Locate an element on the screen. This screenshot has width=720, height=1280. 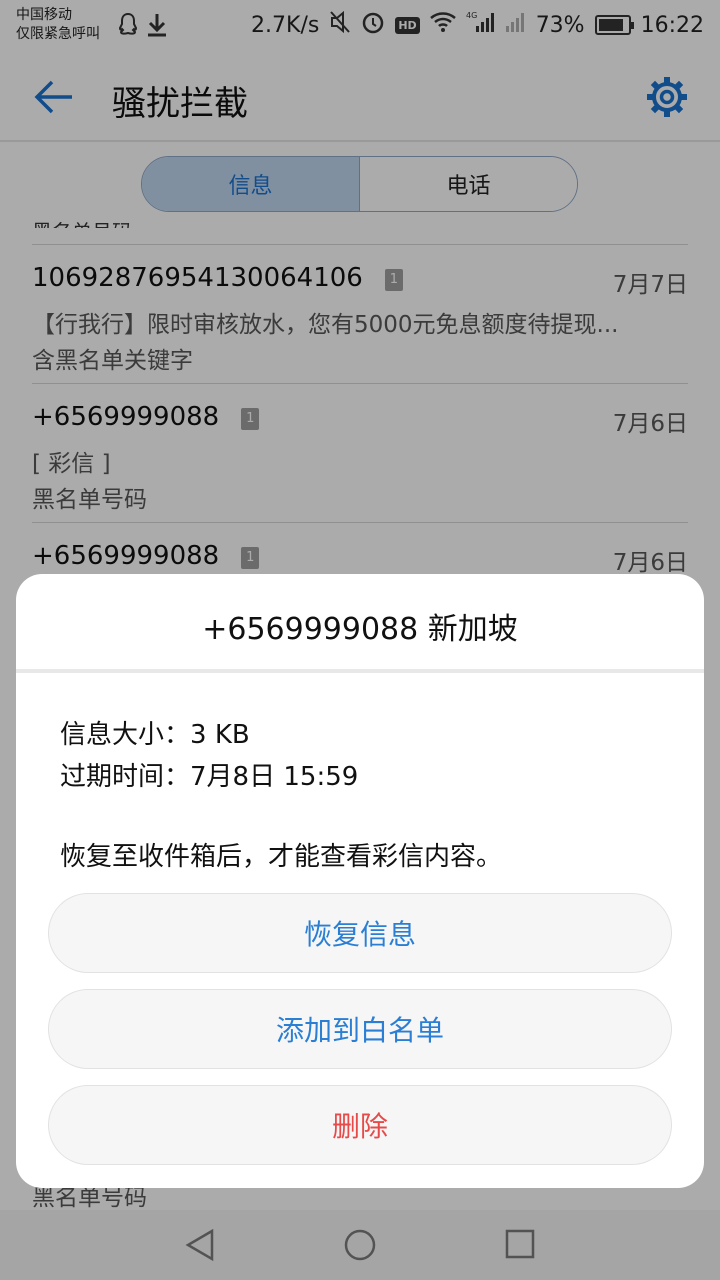
dialog-title: +6569999088 新加坡 is located at coordinates (360, 629).